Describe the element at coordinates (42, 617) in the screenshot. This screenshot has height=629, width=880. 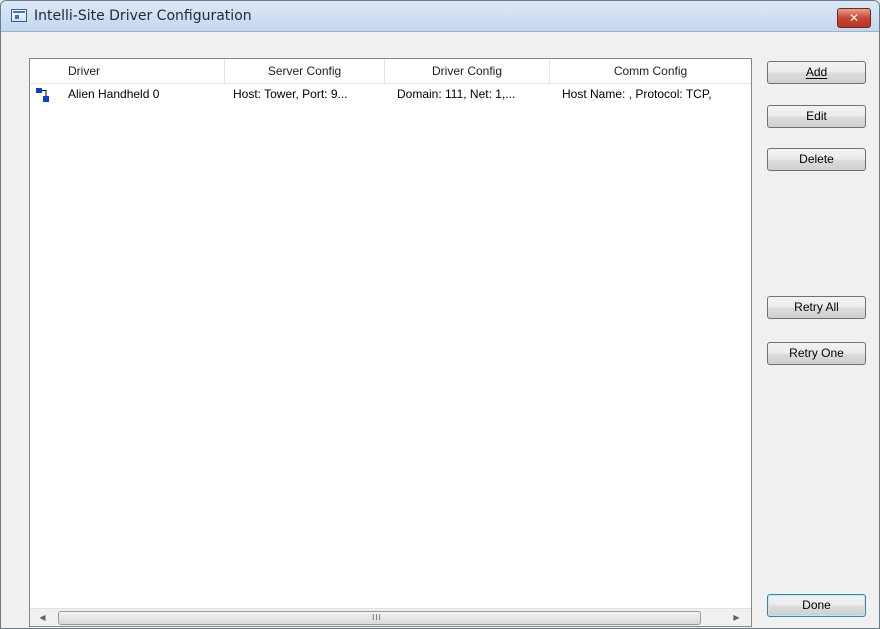
I see `scroll-left-arrow-icon: ◀` at that location.